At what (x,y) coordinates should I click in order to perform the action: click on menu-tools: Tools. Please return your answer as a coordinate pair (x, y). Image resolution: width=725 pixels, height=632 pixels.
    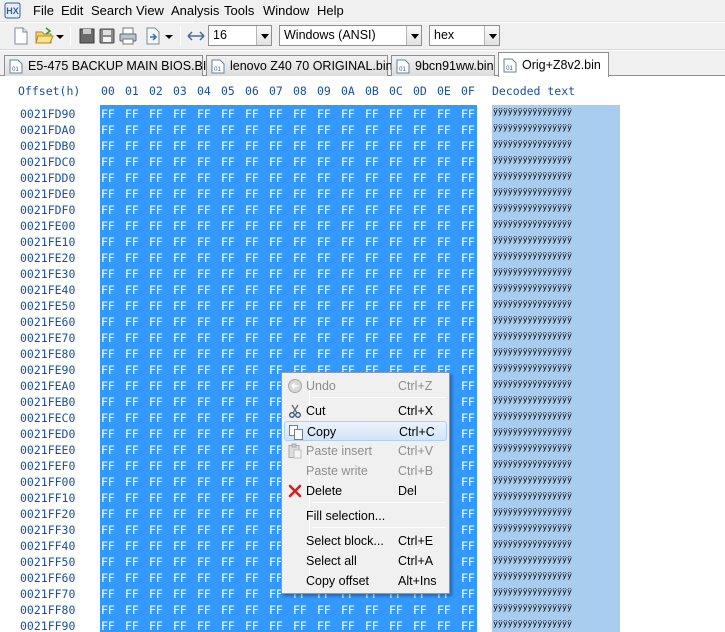
    Looking at the image, I should click on (239, 11).